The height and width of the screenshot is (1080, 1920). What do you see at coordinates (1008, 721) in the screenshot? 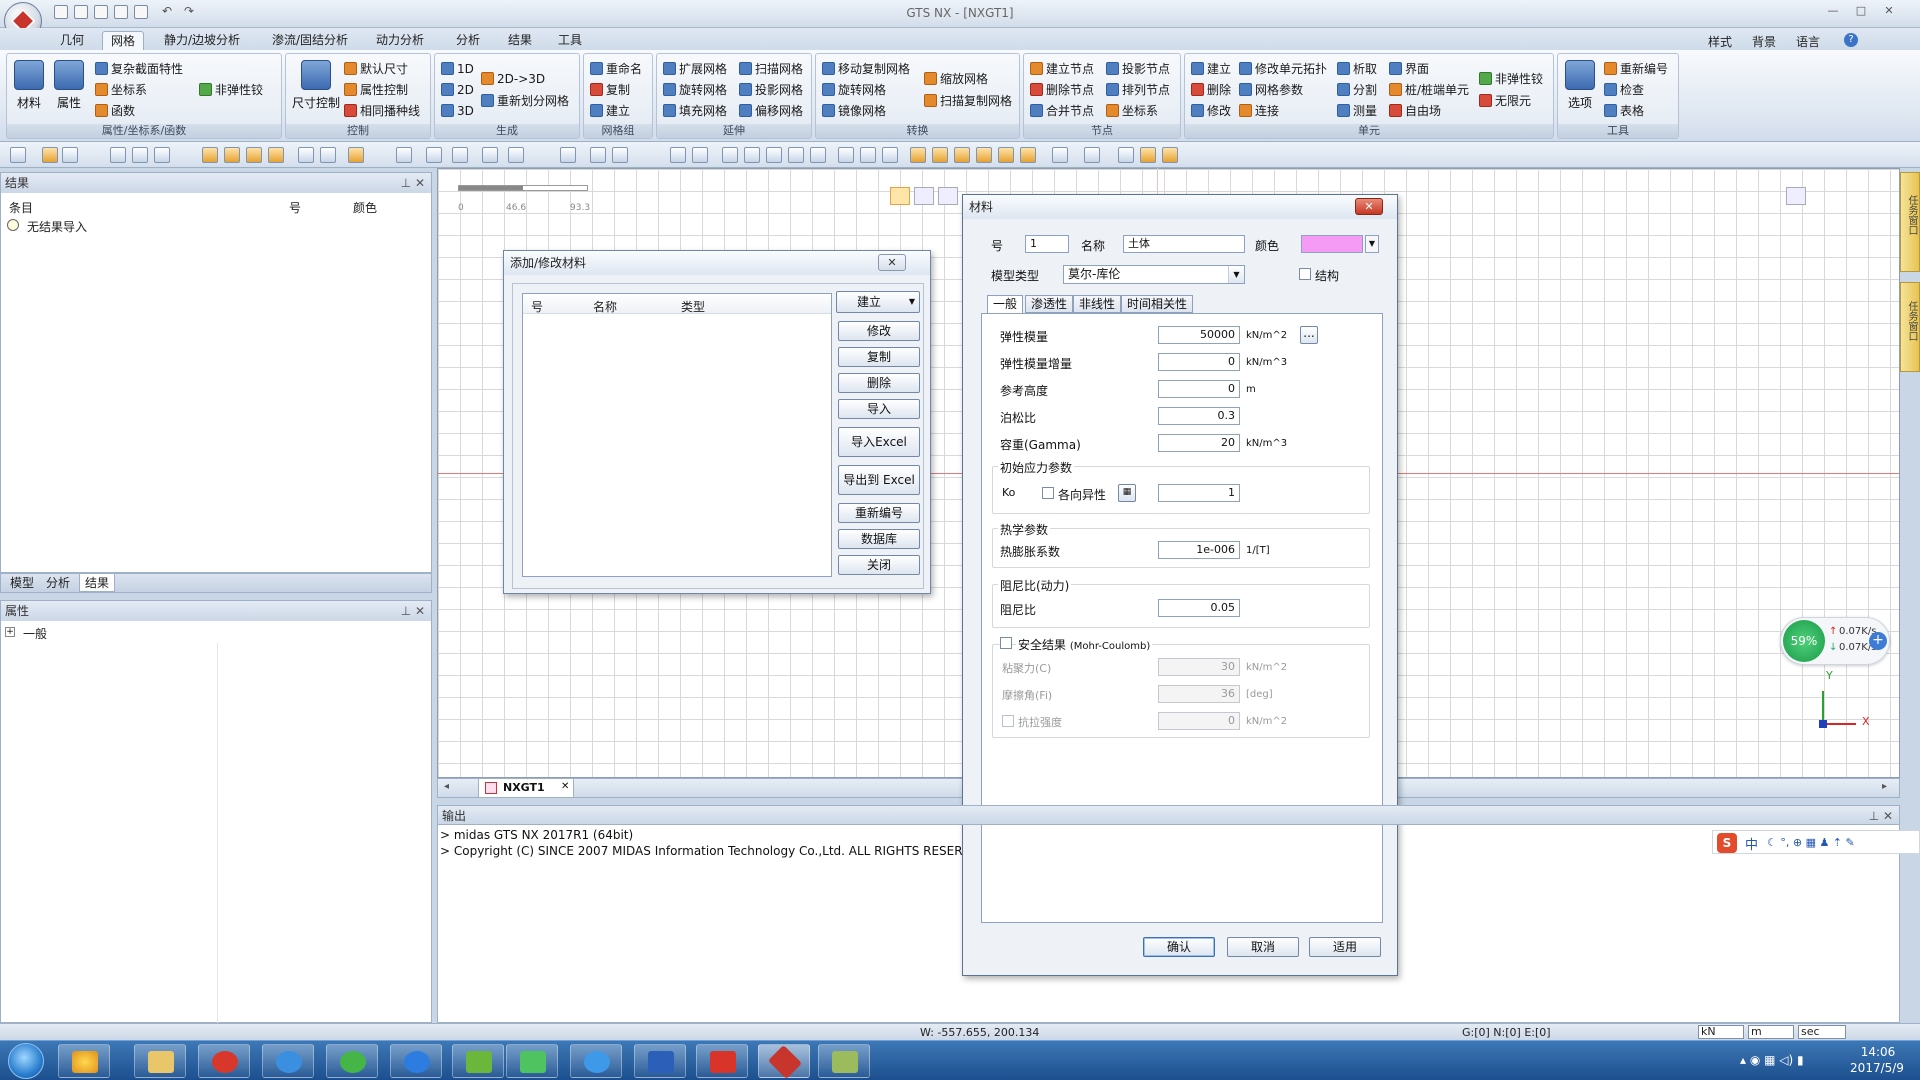
I see `tensile-strength-checkbox` at bounding box center [1008, 721].